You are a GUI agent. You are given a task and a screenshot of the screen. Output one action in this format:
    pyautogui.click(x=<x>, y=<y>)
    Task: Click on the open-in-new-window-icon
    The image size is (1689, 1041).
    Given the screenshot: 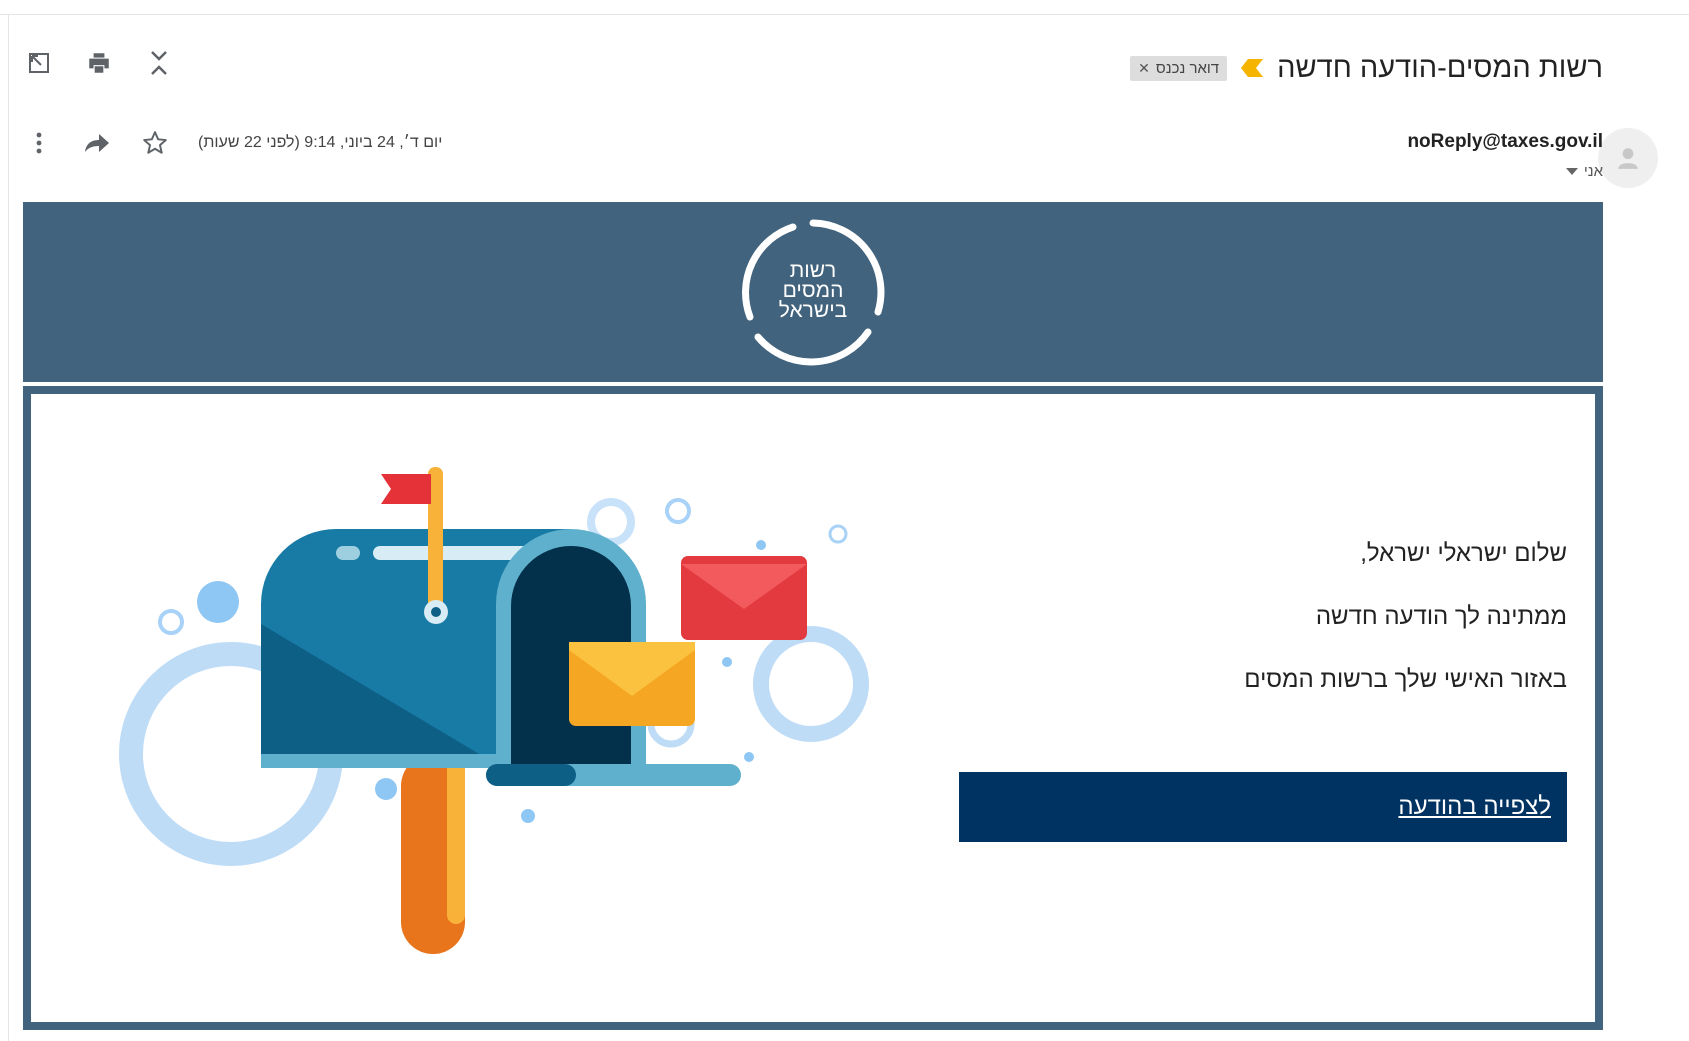 What is the action you would take?
    pyautogui.click(x=39, y=63)
    